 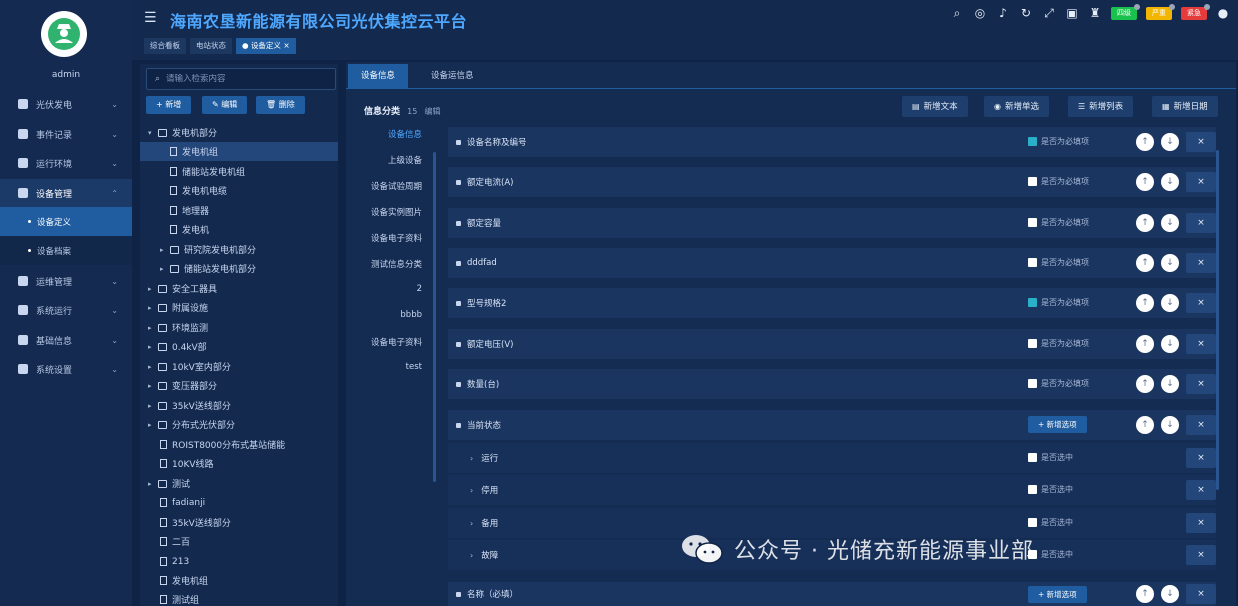 I want to click on tree-node: 地理器, so click(x=239, y=210).